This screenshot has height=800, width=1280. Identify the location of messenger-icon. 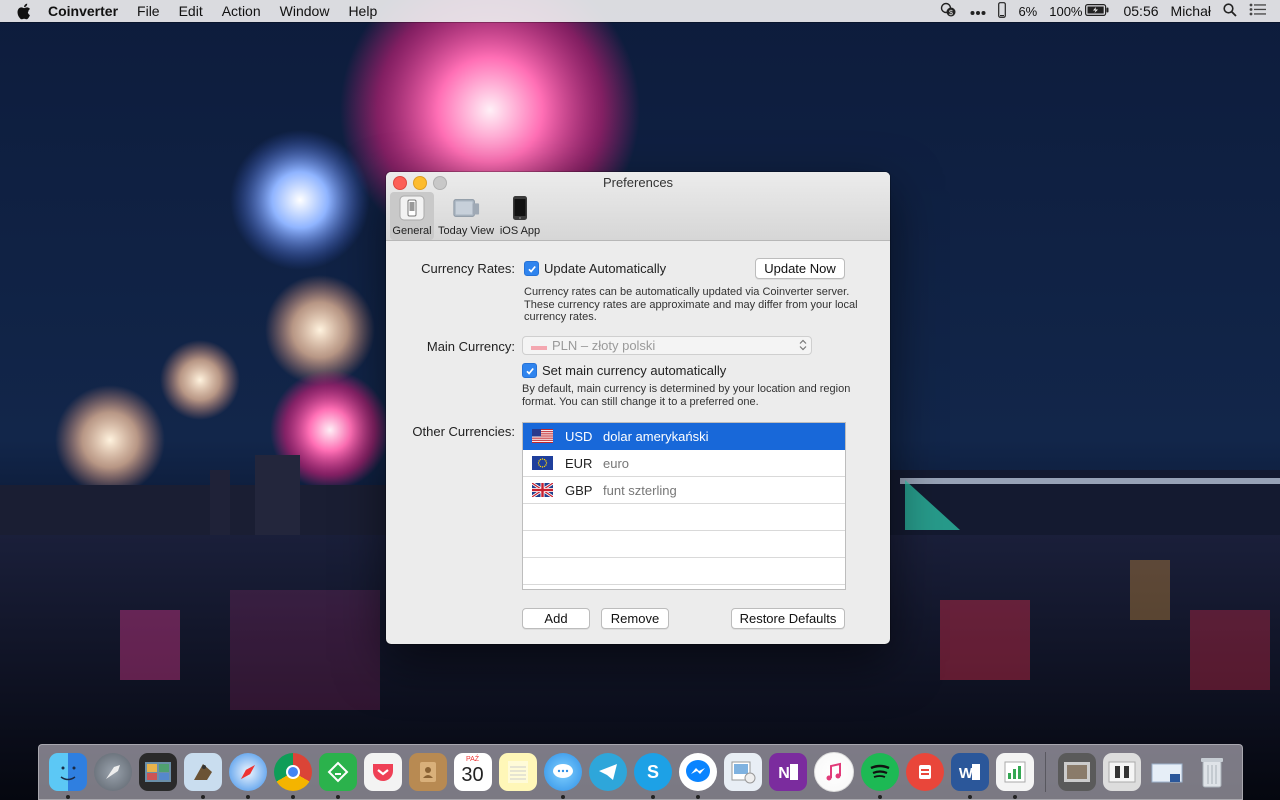
(697, 776).